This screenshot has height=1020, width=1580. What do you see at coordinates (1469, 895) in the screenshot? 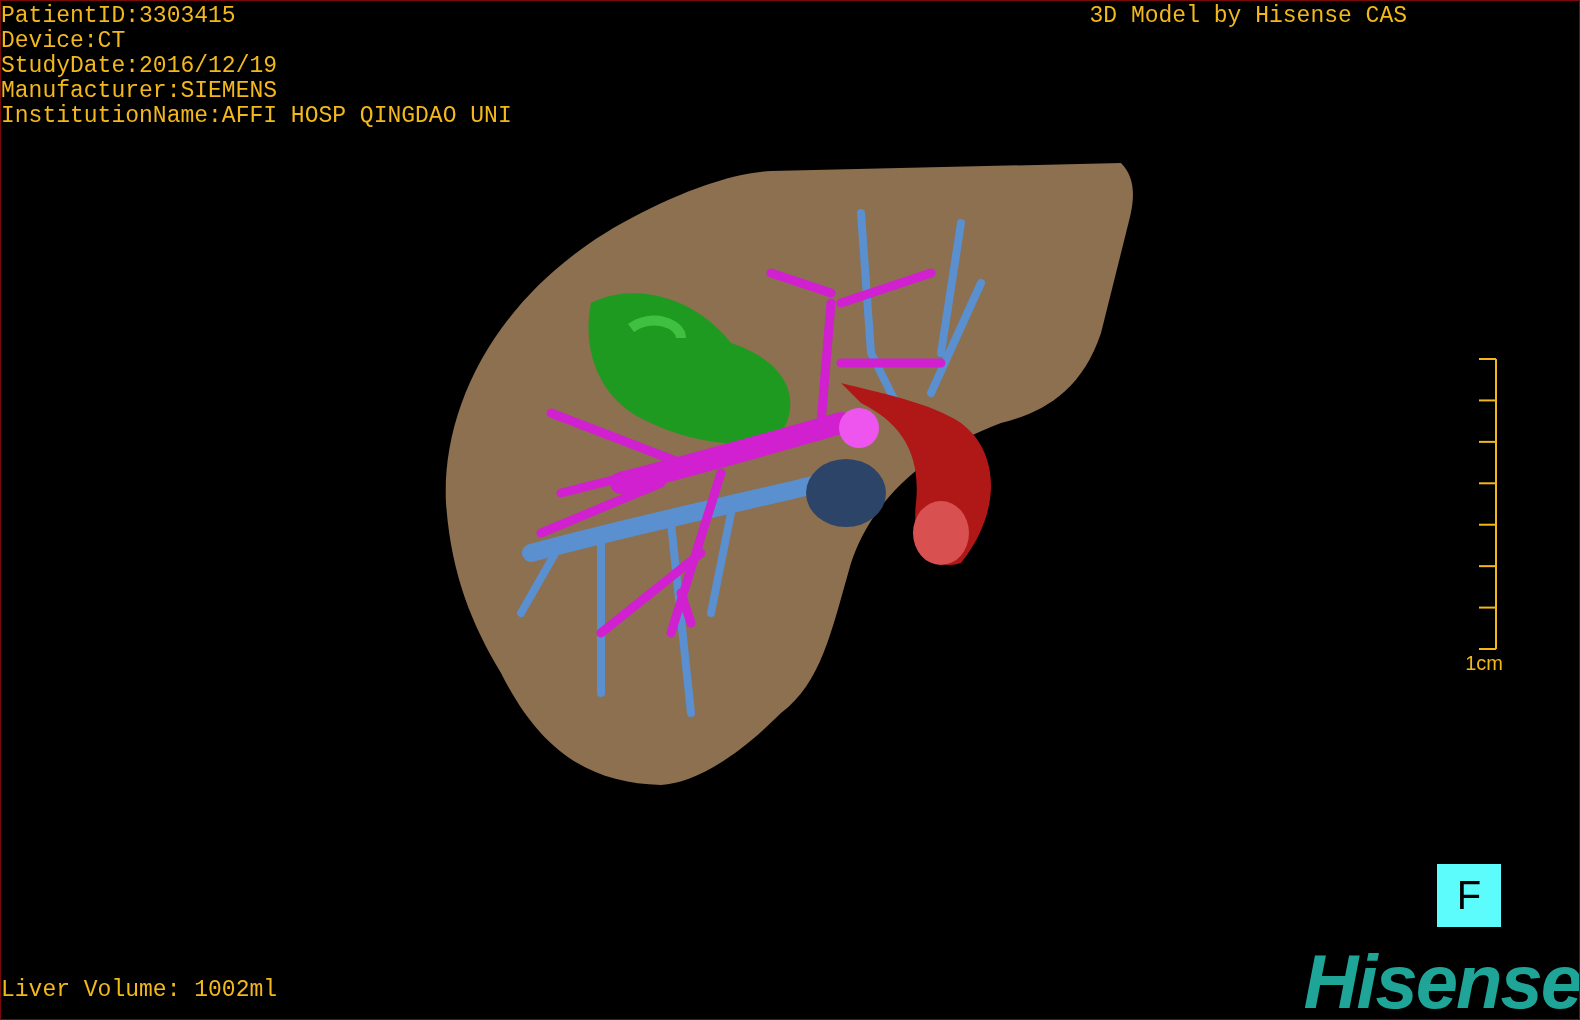
I see `view-orientation-button: F` at bounding box center [1469, 895].